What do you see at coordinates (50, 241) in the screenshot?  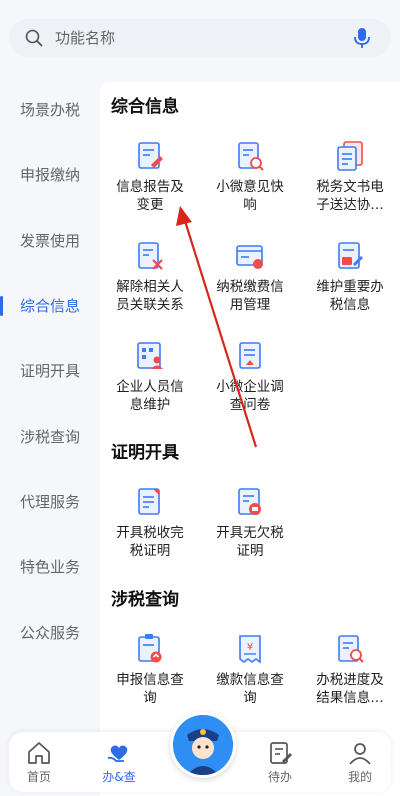 I see `sidebar-item-invoice: 发票使用` at bounding box center [50, 241].